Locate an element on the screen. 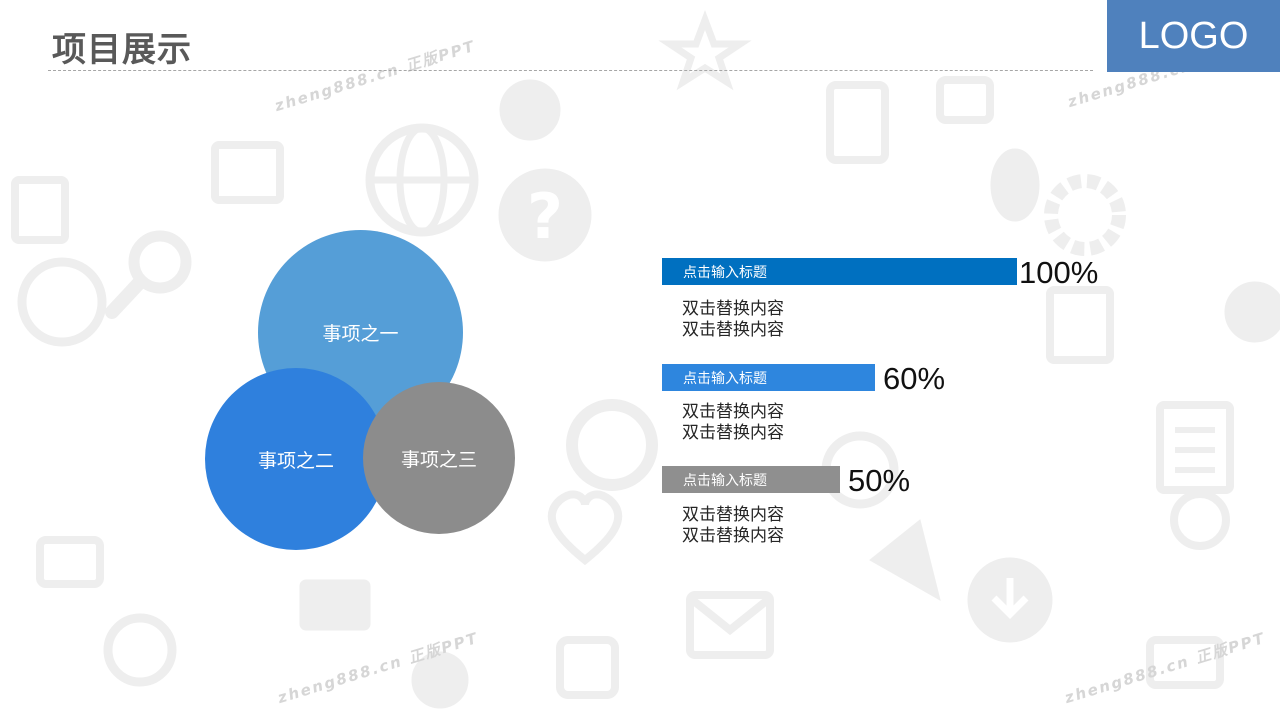  logo-text: LOGO is located at coordinates (1193, 35).